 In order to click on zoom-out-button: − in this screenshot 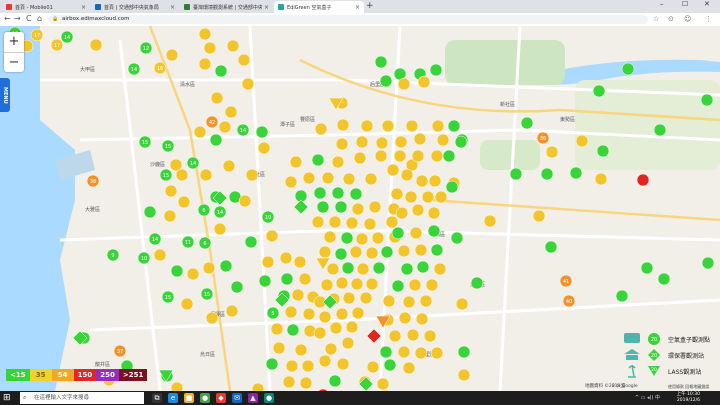, I will do `click(14, 63)`.